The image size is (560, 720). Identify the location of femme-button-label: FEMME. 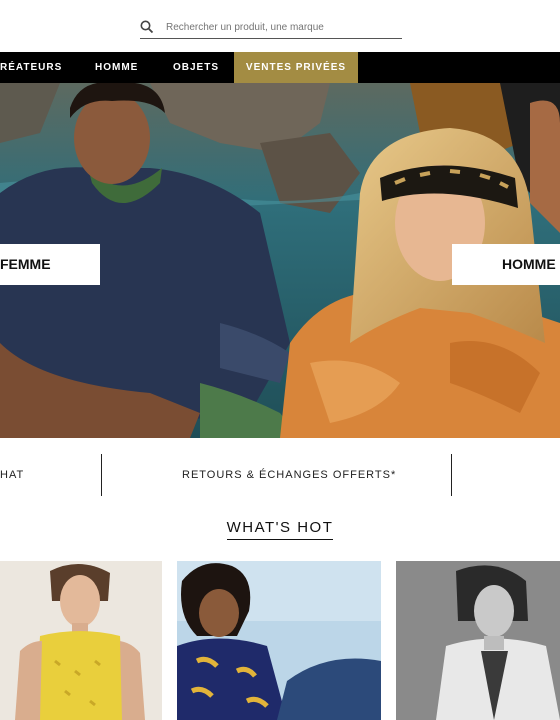
(25, 264).